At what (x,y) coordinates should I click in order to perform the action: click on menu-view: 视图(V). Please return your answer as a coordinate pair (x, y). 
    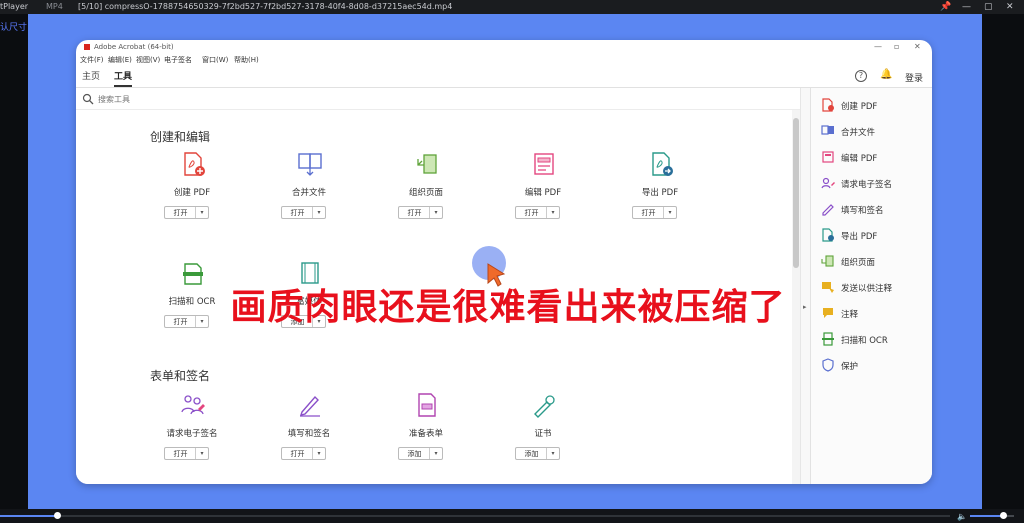
    Looking at the image, I should click on (148, 60).